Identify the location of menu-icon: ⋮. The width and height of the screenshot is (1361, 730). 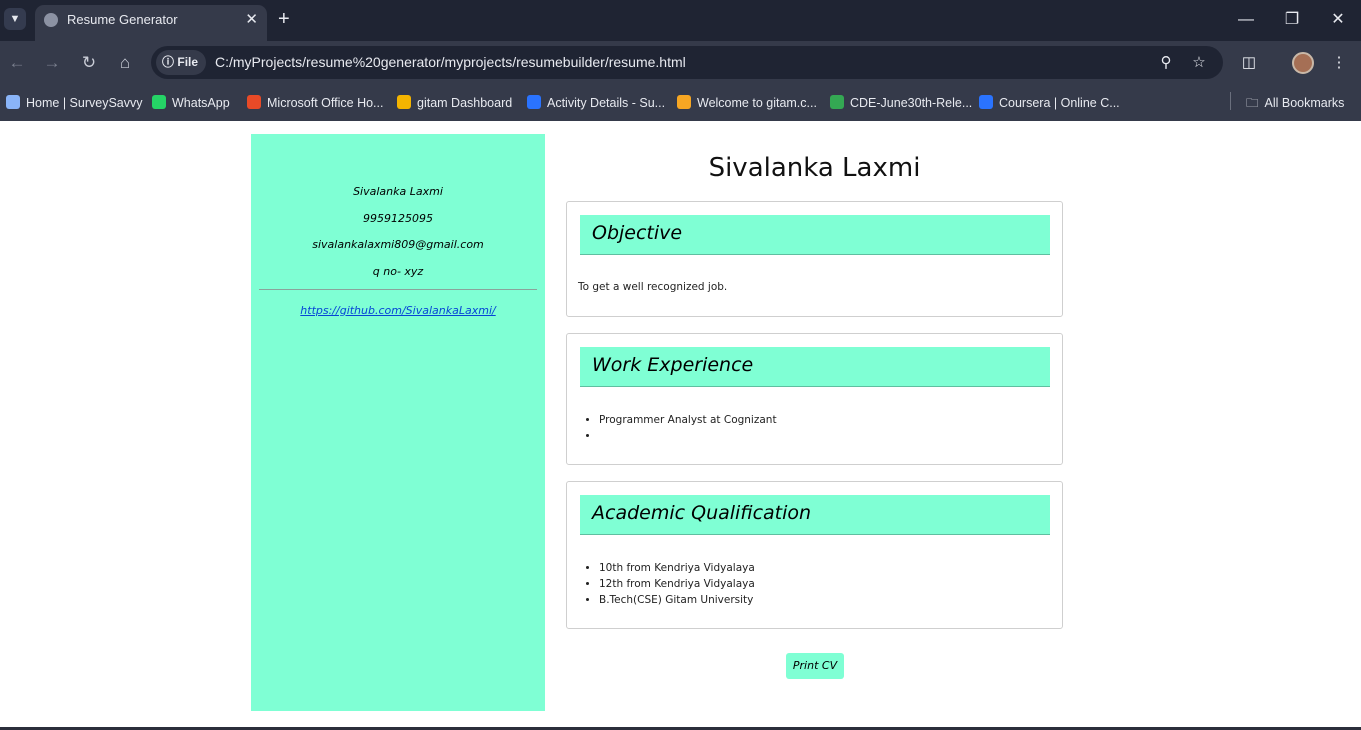
(1339, 63).